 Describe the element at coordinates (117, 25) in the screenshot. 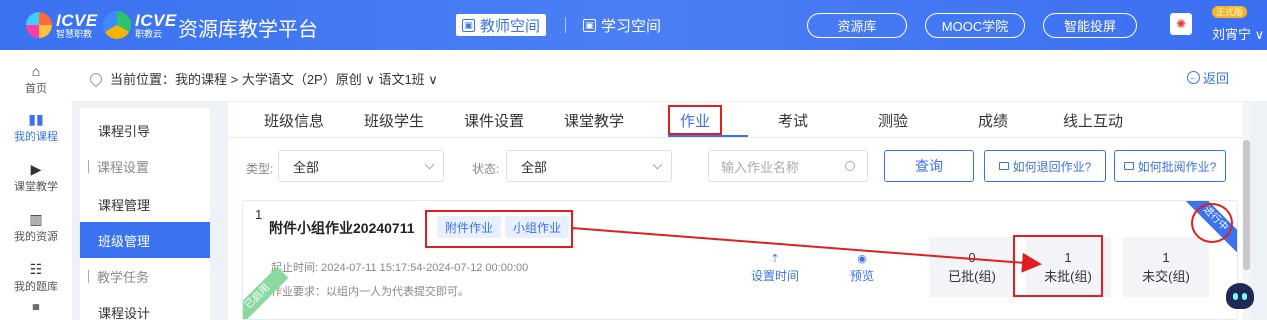

I see `zhijiaoyun-logo-icon` at that location.